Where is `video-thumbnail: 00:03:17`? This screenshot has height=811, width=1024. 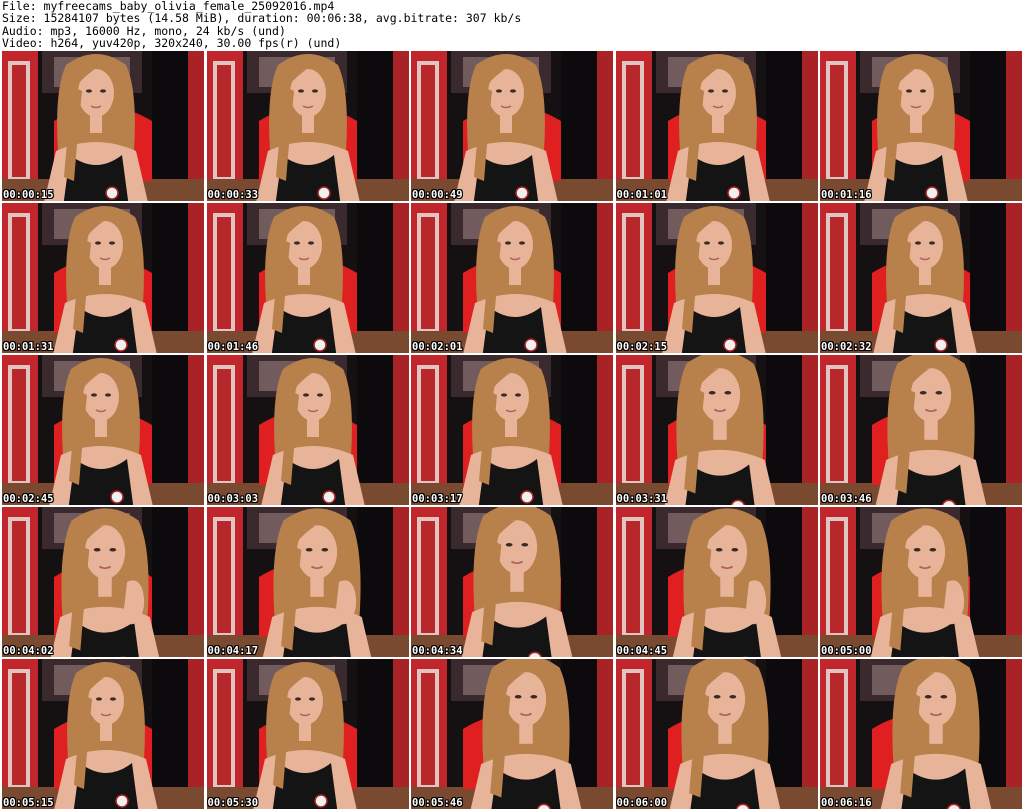
video-thumbnail: 00:03:17 is located at coordinates (512, 430).